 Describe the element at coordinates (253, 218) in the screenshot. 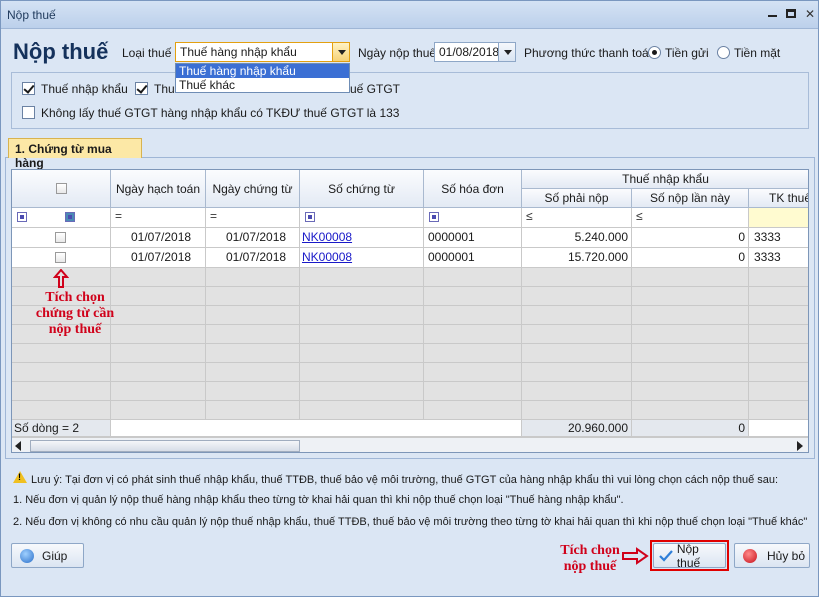

I see `filter-voucher-date: =` at that location.